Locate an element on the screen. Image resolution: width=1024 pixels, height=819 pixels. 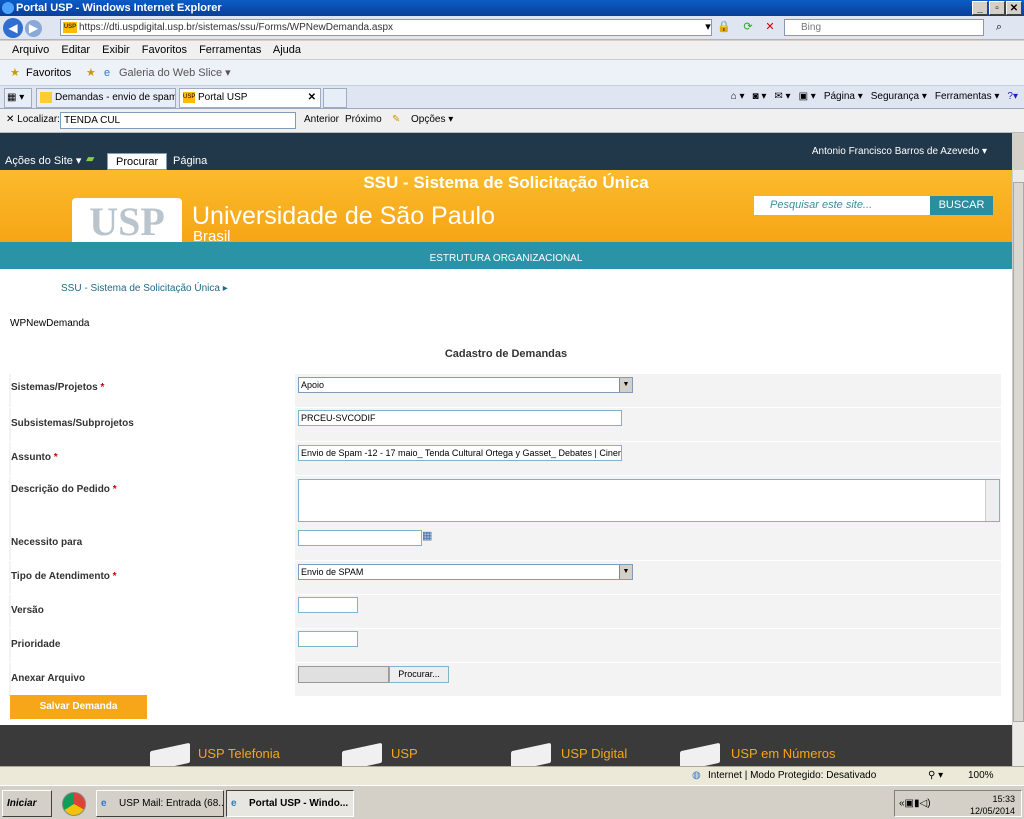
save-demand-button: Salvar Demanda is located at coordinates (78, 707).